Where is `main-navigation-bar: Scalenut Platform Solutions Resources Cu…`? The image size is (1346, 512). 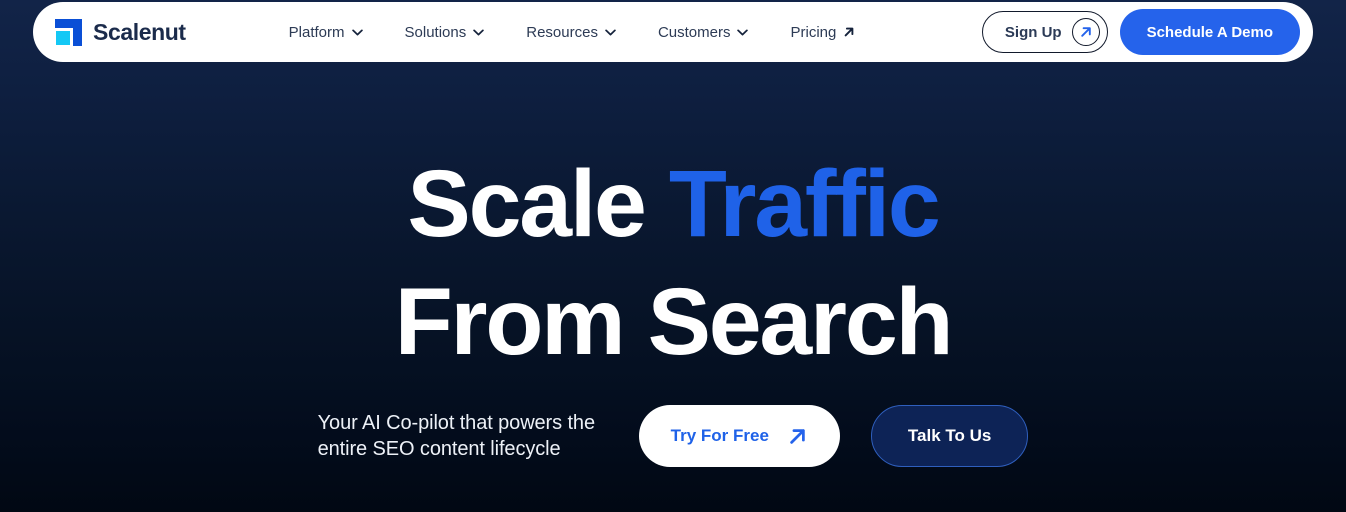
main-navigation-bar: Scalenut Platform Solutions Resources Cu… is located at coordinates (673, 32).